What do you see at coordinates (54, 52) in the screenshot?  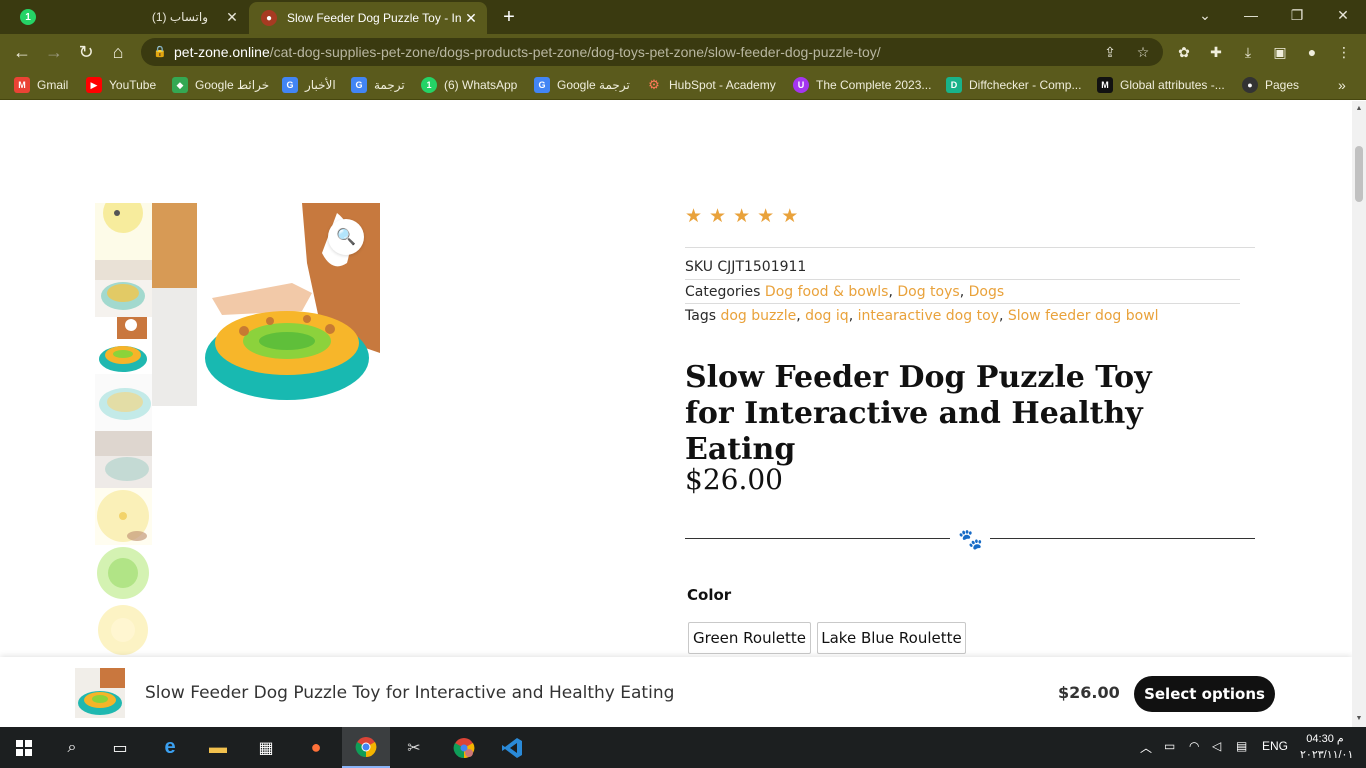 I see `forward-icon: →` at bounding box center [54, 52].